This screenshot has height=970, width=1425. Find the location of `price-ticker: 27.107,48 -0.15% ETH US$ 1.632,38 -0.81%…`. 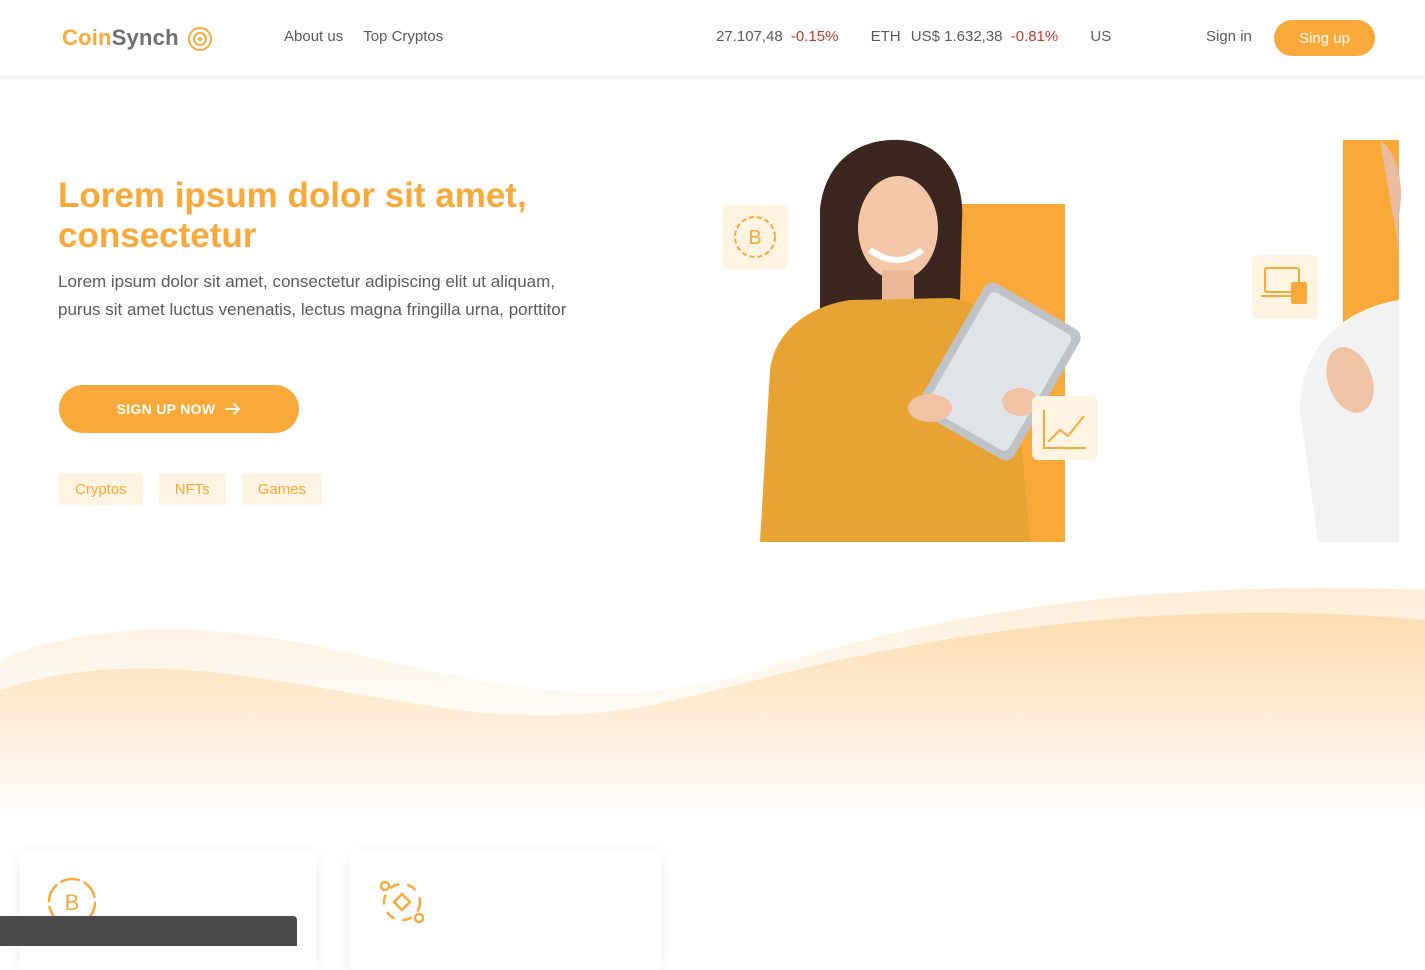

price-ticker: 27.107,48 -0.15% ETH US$ 1.632,38 -0.81%… is located at coordinates (921, 36).